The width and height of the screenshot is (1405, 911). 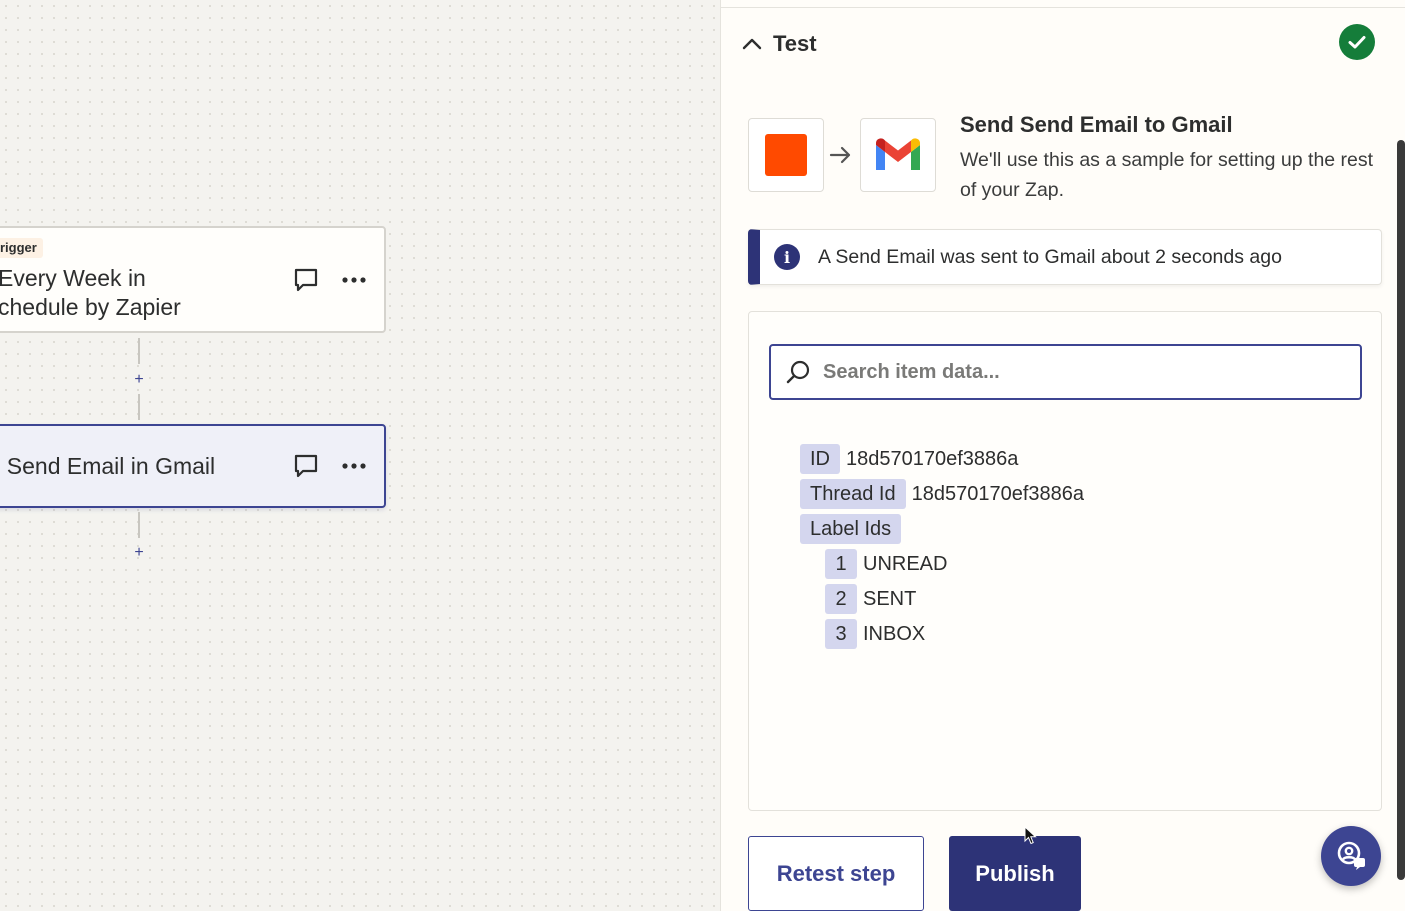 What do you see at coordinates (787, 257) in the screenshot?
I see `info-icon: i` at bounding box center [787, 257].